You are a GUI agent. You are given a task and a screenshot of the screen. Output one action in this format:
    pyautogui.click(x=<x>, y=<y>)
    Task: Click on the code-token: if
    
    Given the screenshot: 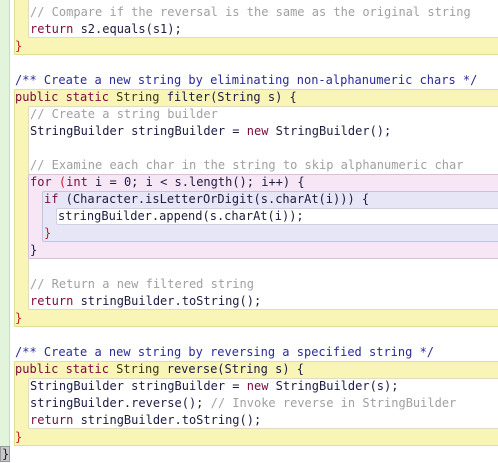 What is the action you would take?
    pyautogui.click(x=51, y=199)
    